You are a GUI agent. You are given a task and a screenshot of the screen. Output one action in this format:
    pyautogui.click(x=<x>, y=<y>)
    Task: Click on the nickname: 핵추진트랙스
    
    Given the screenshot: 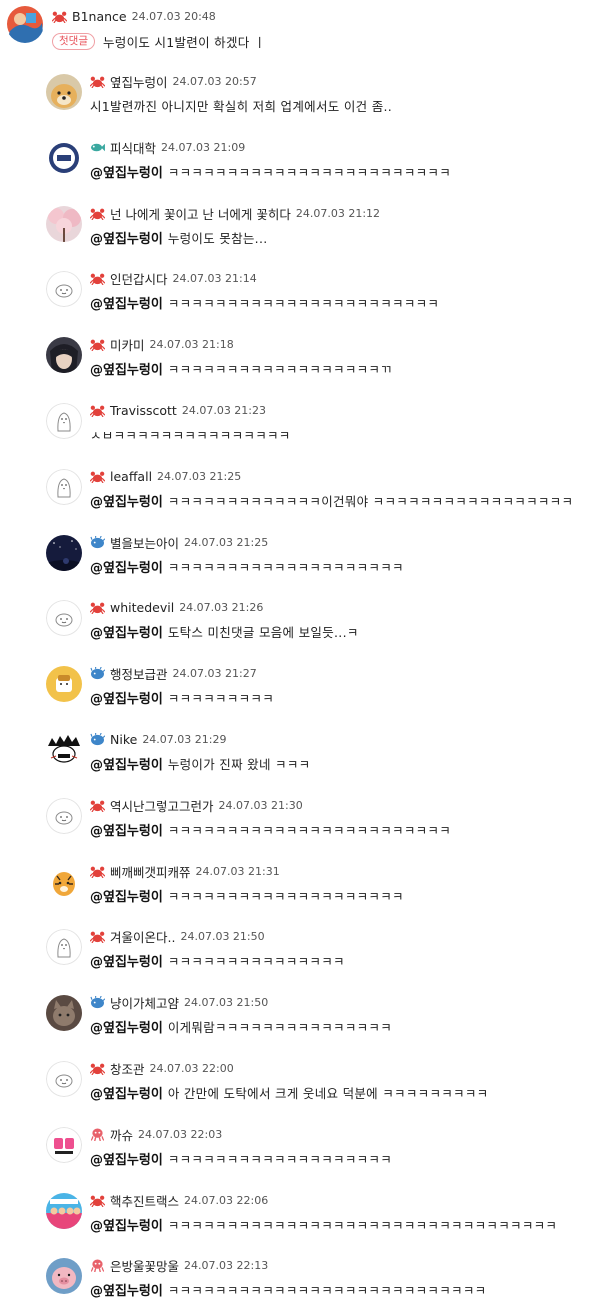 What is the action you would take?
    pyautogui.click(x=144, y=1200)
    